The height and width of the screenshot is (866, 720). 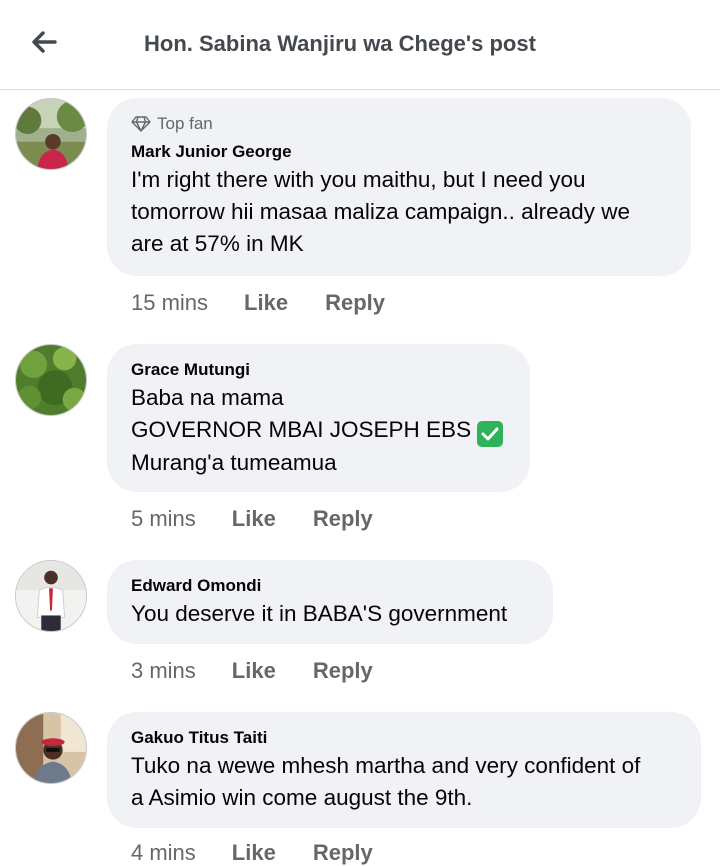 I want to click on check-mark-button-icon, so click(x=490, y=434).